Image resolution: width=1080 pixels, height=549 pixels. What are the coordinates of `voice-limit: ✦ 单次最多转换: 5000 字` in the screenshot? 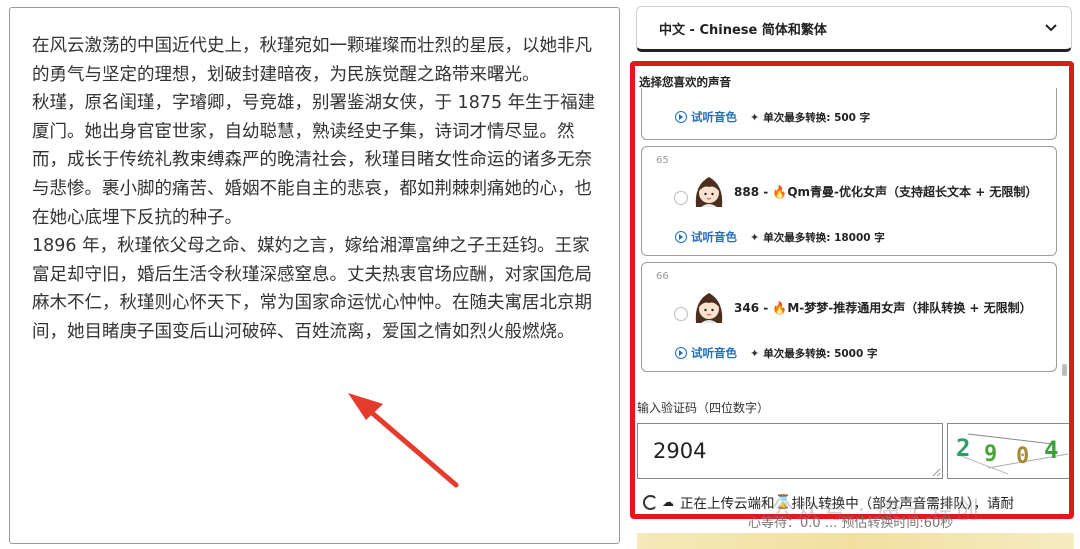 It's located at (813, 353).